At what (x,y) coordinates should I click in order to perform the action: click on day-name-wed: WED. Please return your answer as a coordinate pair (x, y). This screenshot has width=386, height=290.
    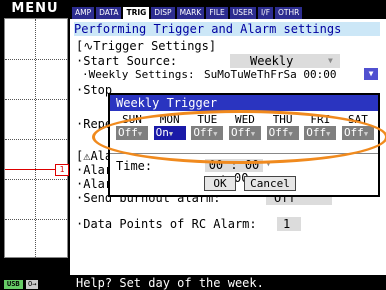
    Looking at the image, I should click on (245, 119).